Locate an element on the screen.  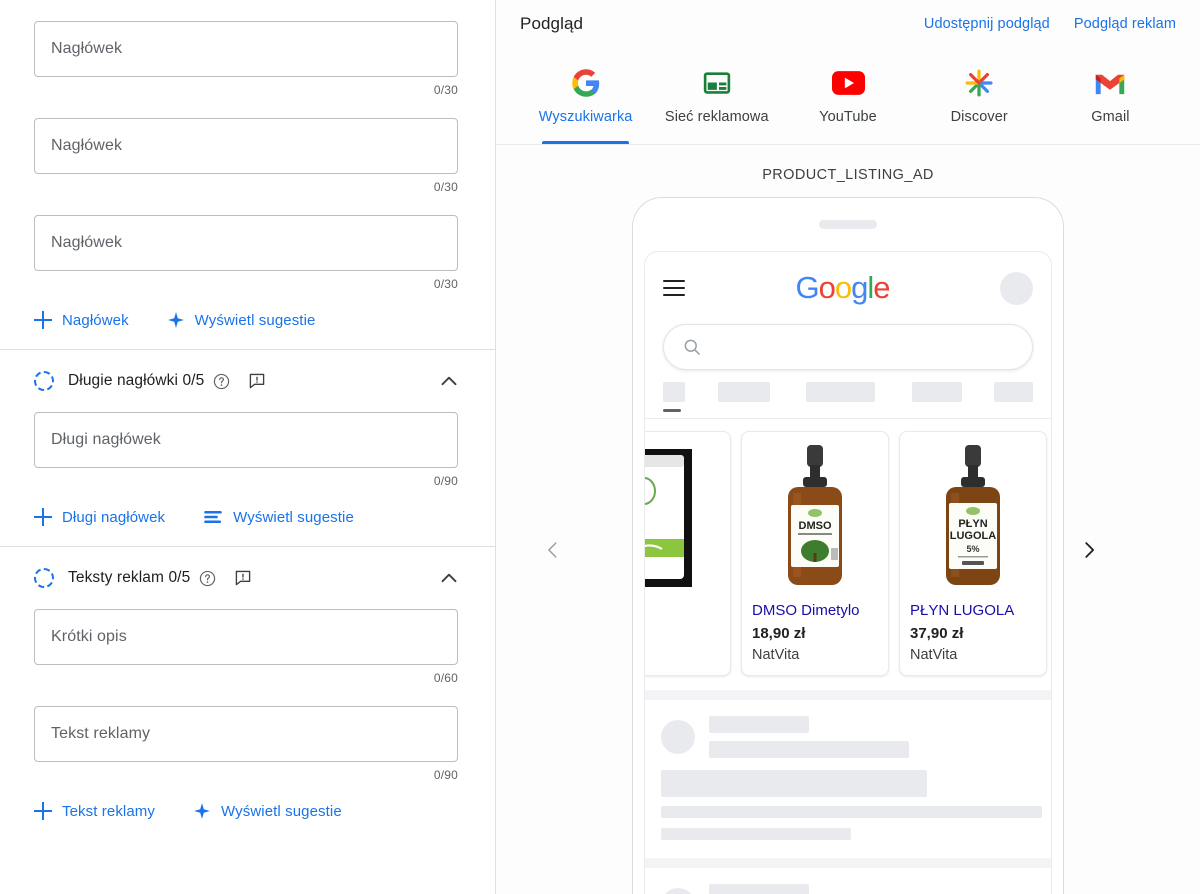
chevron-left-icon is located at coordinates (552, 550).